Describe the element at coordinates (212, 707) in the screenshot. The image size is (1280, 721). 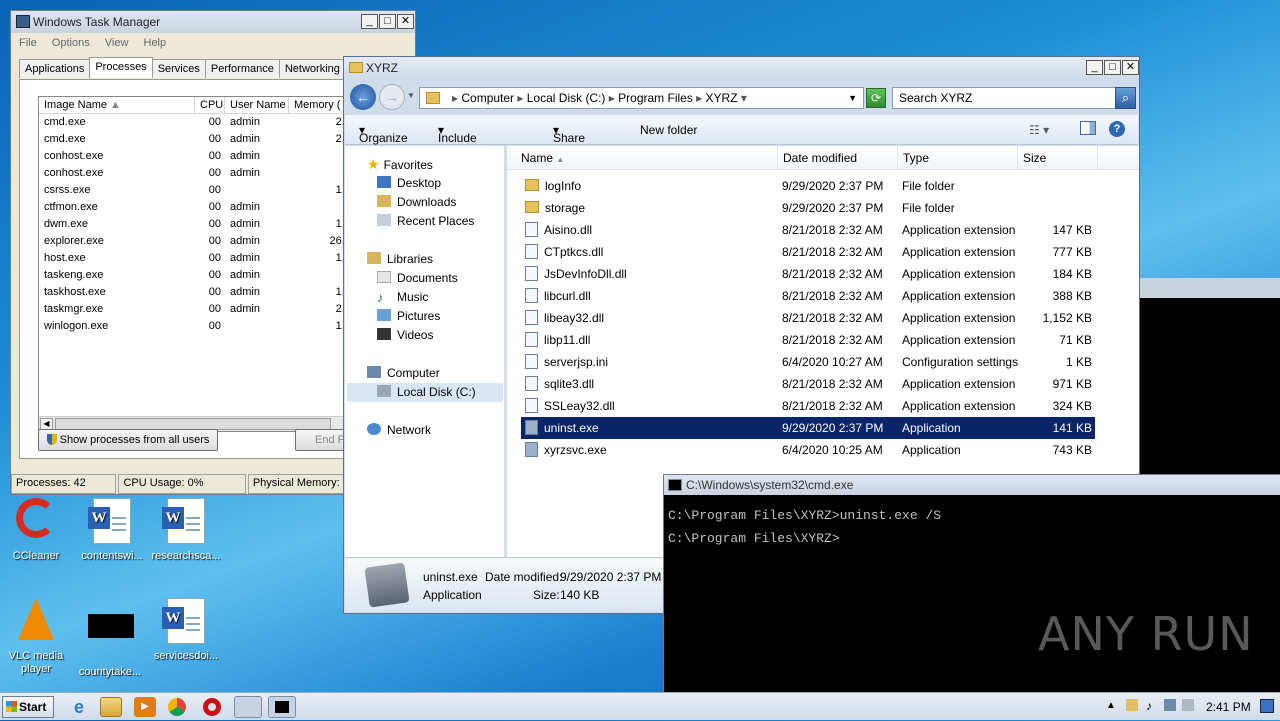
I see `opera-icon` at that location.